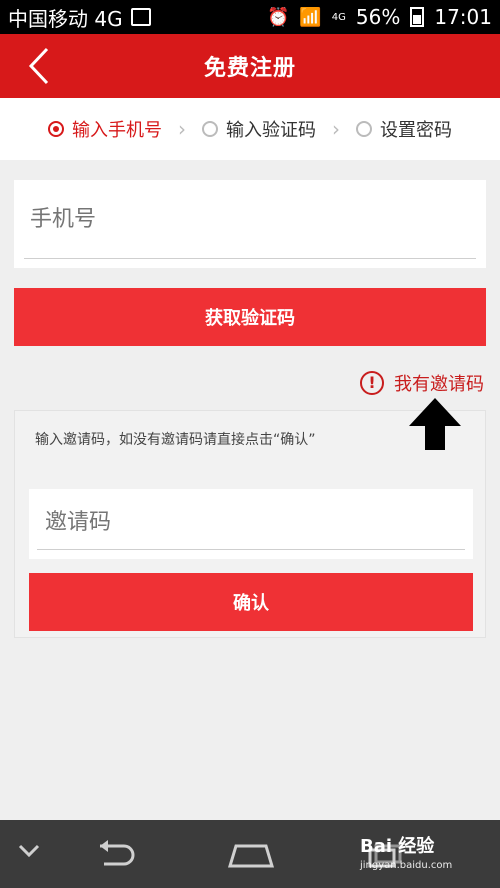 This screenshot has height=888, width=500. I want to click on invite-toggle: ! 我有邀请码, so click(422, 383).